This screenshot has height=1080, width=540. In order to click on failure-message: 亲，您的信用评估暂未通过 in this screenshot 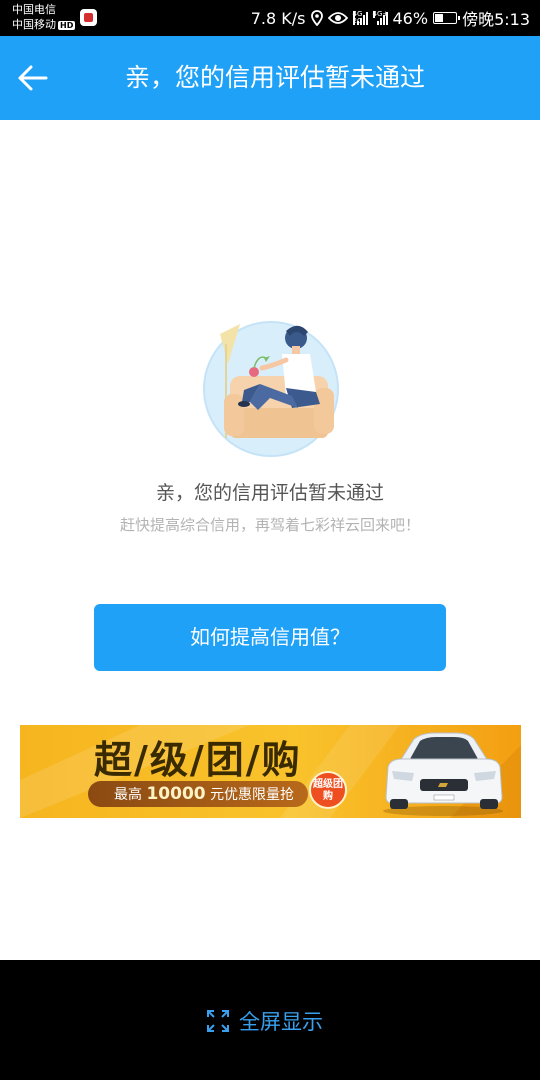, I will do `click(269, 493)`.